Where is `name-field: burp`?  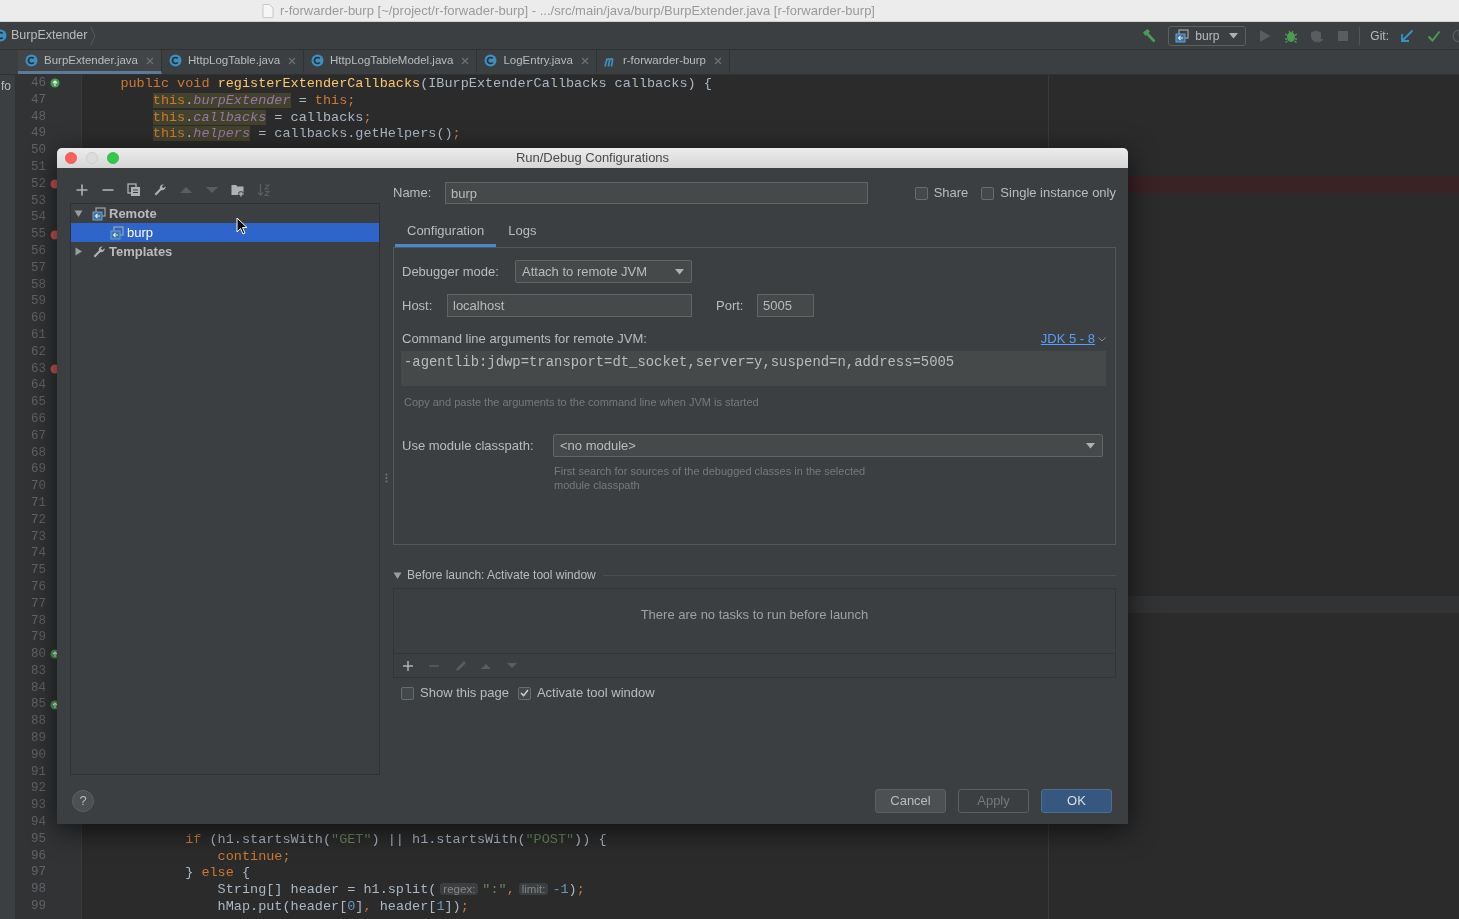 name-field: burp is located at coordinates (656, 193).